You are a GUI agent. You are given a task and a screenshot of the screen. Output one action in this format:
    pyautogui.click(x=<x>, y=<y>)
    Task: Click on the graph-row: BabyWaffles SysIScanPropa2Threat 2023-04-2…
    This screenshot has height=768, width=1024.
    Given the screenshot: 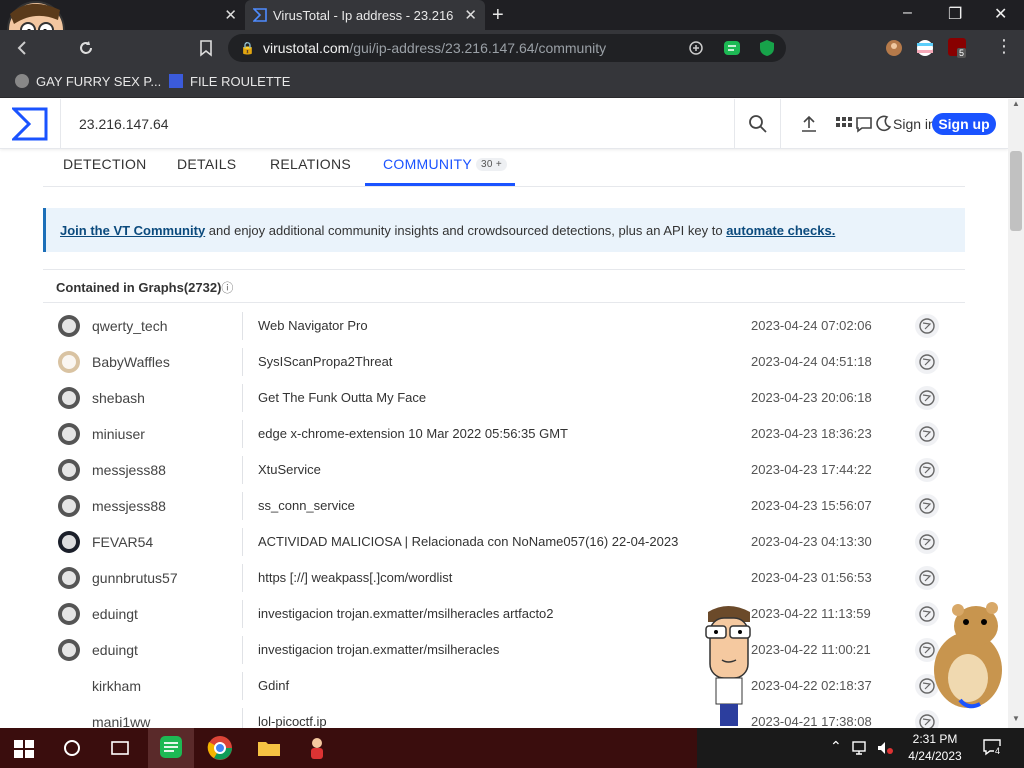 What is the action you would take?
    pyautogui.click(x=504, y=362)
    